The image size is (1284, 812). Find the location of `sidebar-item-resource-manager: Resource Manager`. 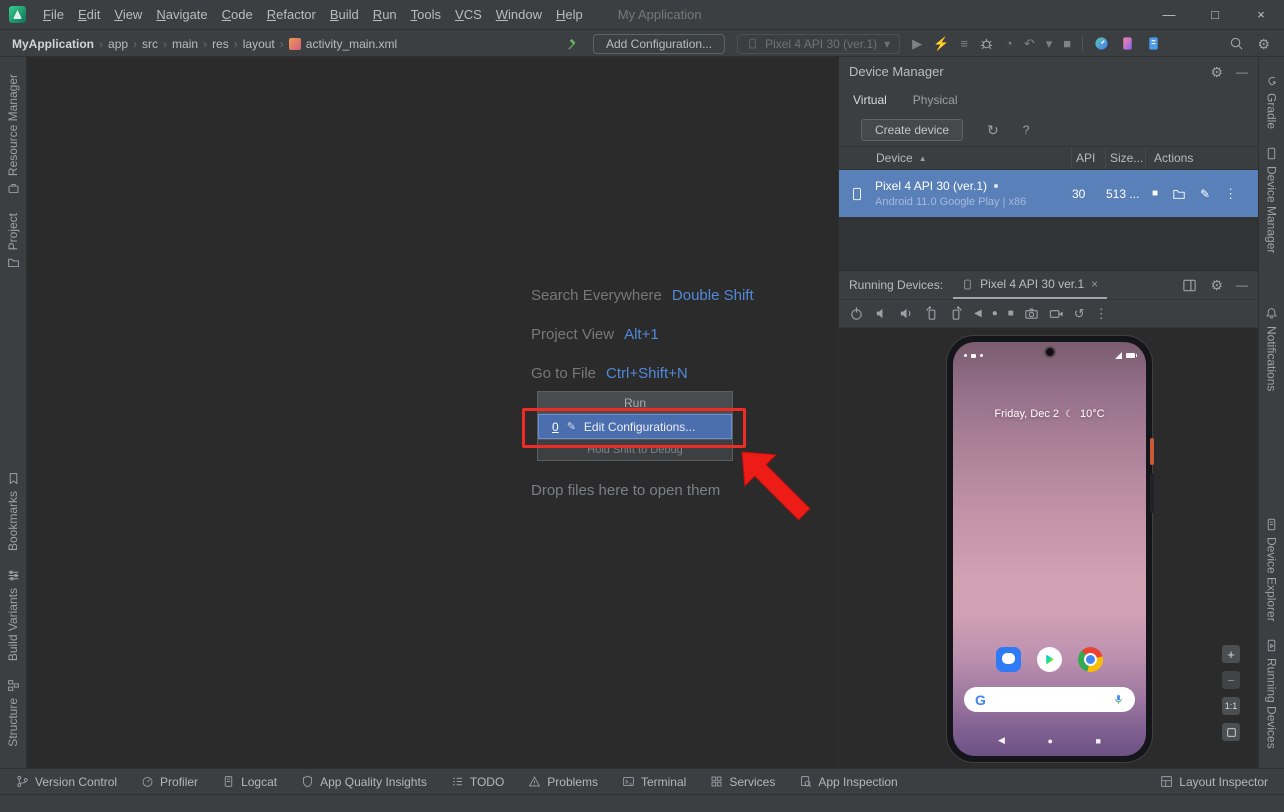

sidebar-item-resource-manager: Resource Manager is located at coordinates (13, 134).